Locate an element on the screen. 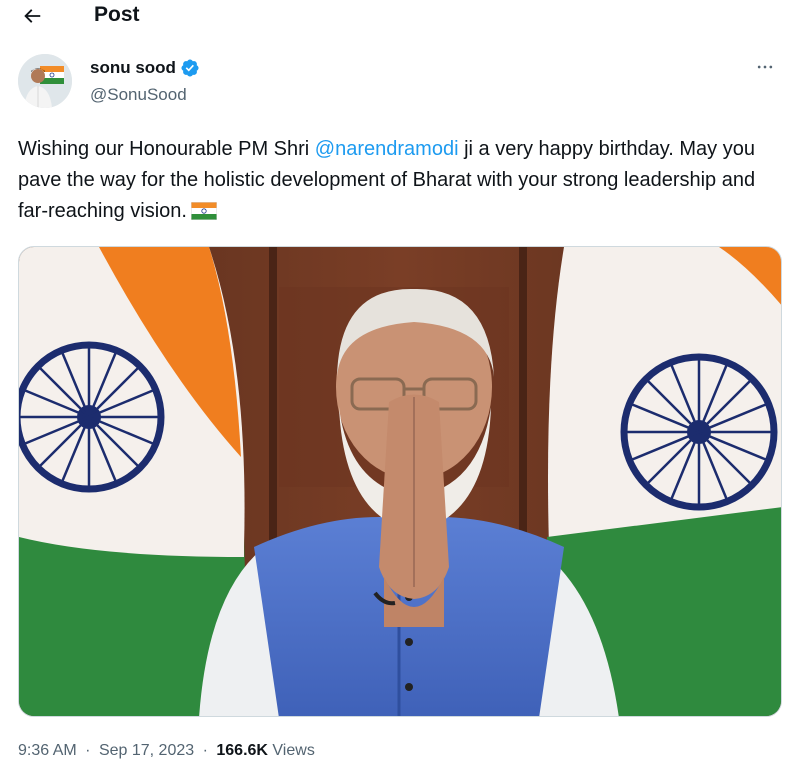  views-count: 166.6K is located at coordinates (242, 750).